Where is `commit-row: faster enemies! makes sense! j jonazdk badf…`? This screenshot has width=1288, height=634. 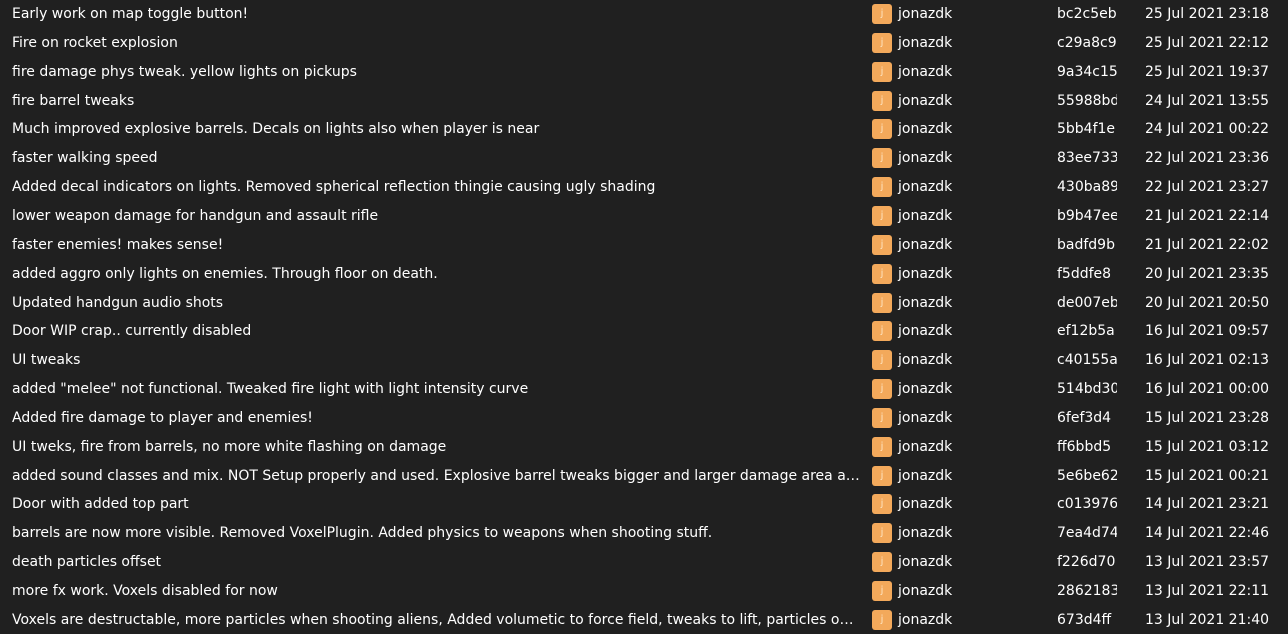 commit-row: faster enemies! makes sense! j jonazdk badf… is located at coordinates (644, 245).